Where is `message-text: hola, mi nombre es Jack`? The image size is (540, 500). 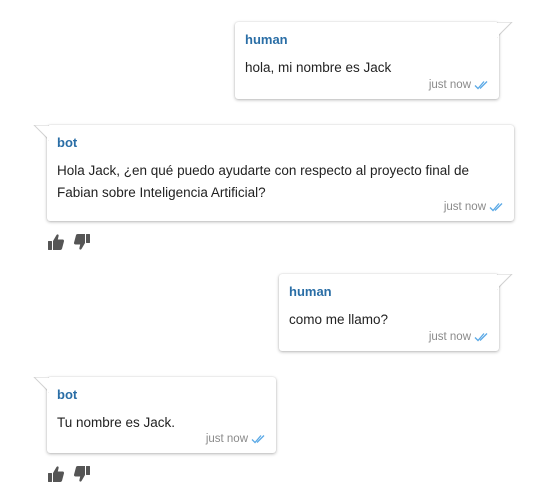 message-text: hola, mi nombre es Jack is located at coordinates (318, 67).